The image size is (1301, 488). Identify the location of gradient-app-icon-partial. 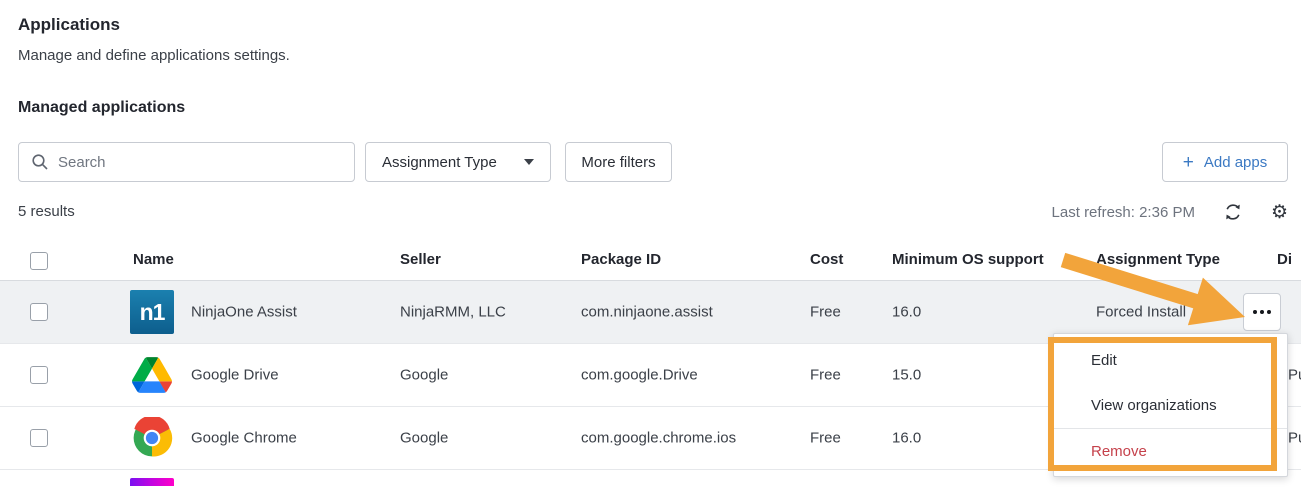
(152, 482).